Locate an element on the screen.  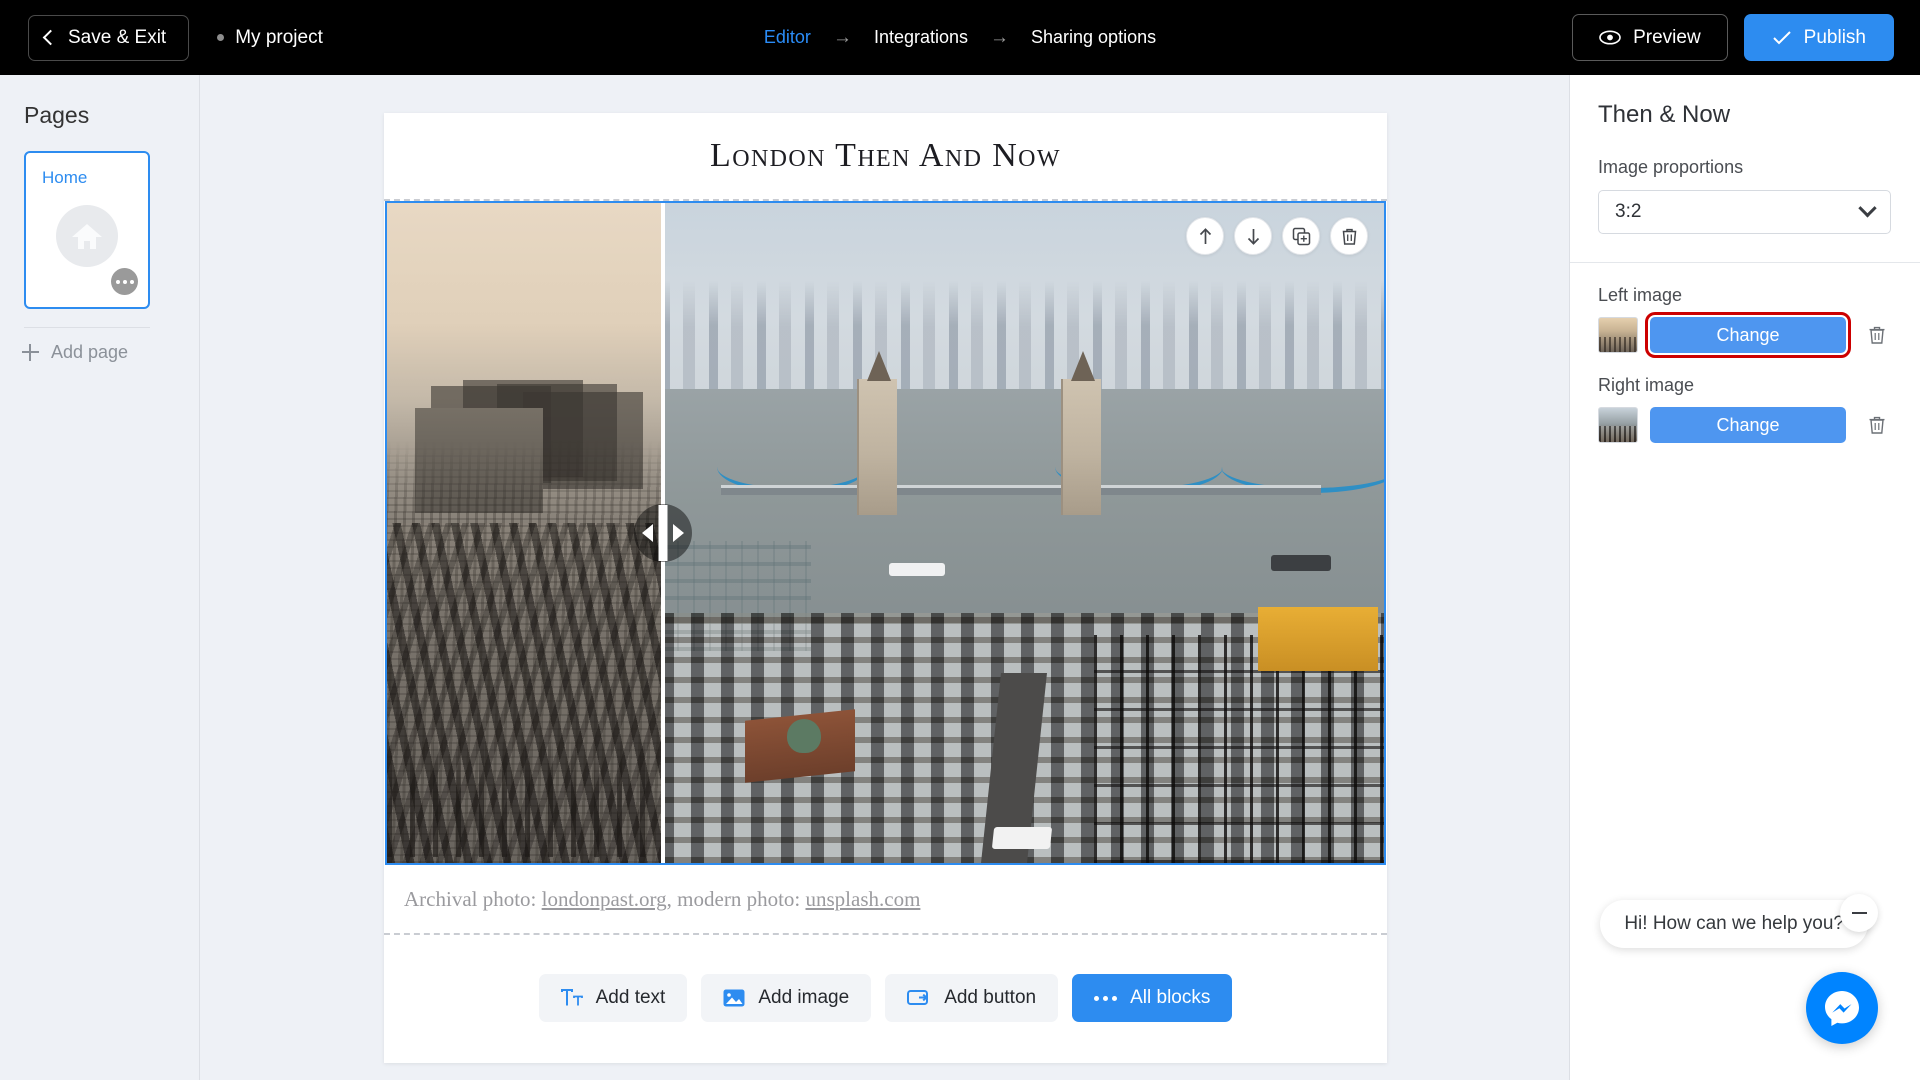
caption-prefix: Archival photo: is located at coordinates (473, 898).